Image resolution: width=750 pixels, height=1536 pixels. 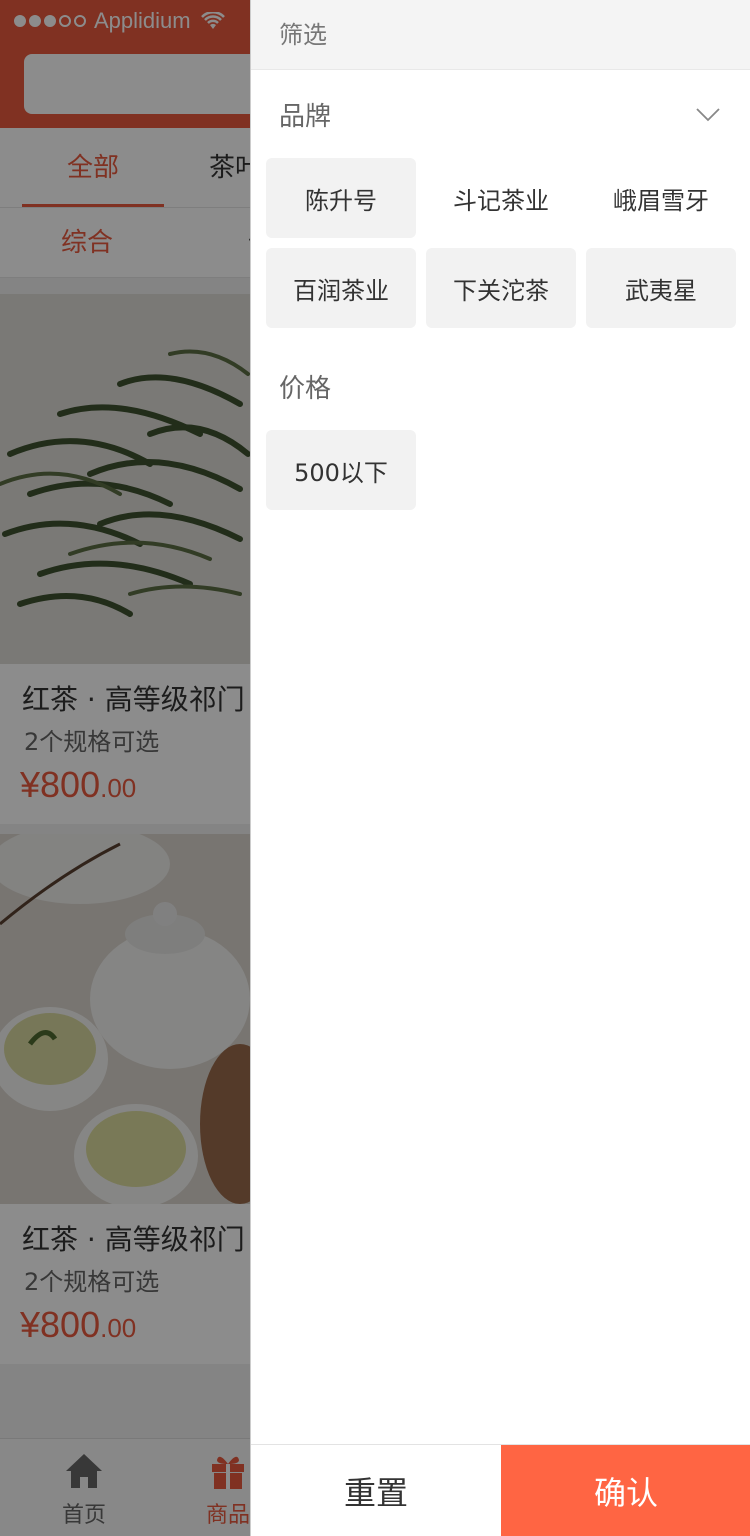 What do you see at coordinates (500, 35) in the screenshot?
I see `filter-title: 筛选` at bounding box center [500, 35].